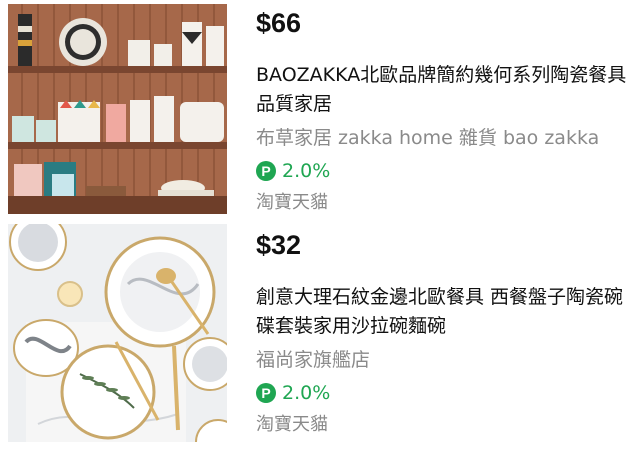 Image resolution: width=644 pixels, height=452 pixels. Describe the element at coordinates (279, 23) in the screenshot. I see `product-price: $66` at that location.